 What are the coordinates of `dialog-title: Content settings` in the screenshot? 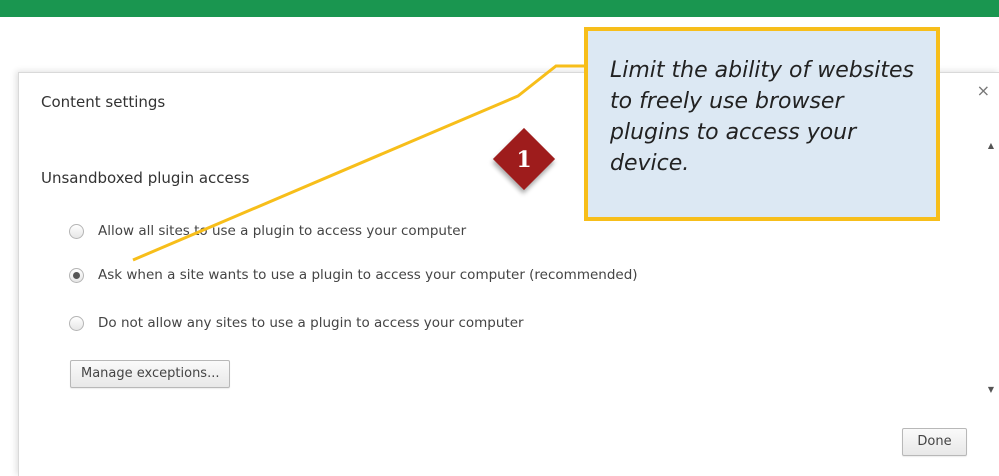 It's located at (103, 102).